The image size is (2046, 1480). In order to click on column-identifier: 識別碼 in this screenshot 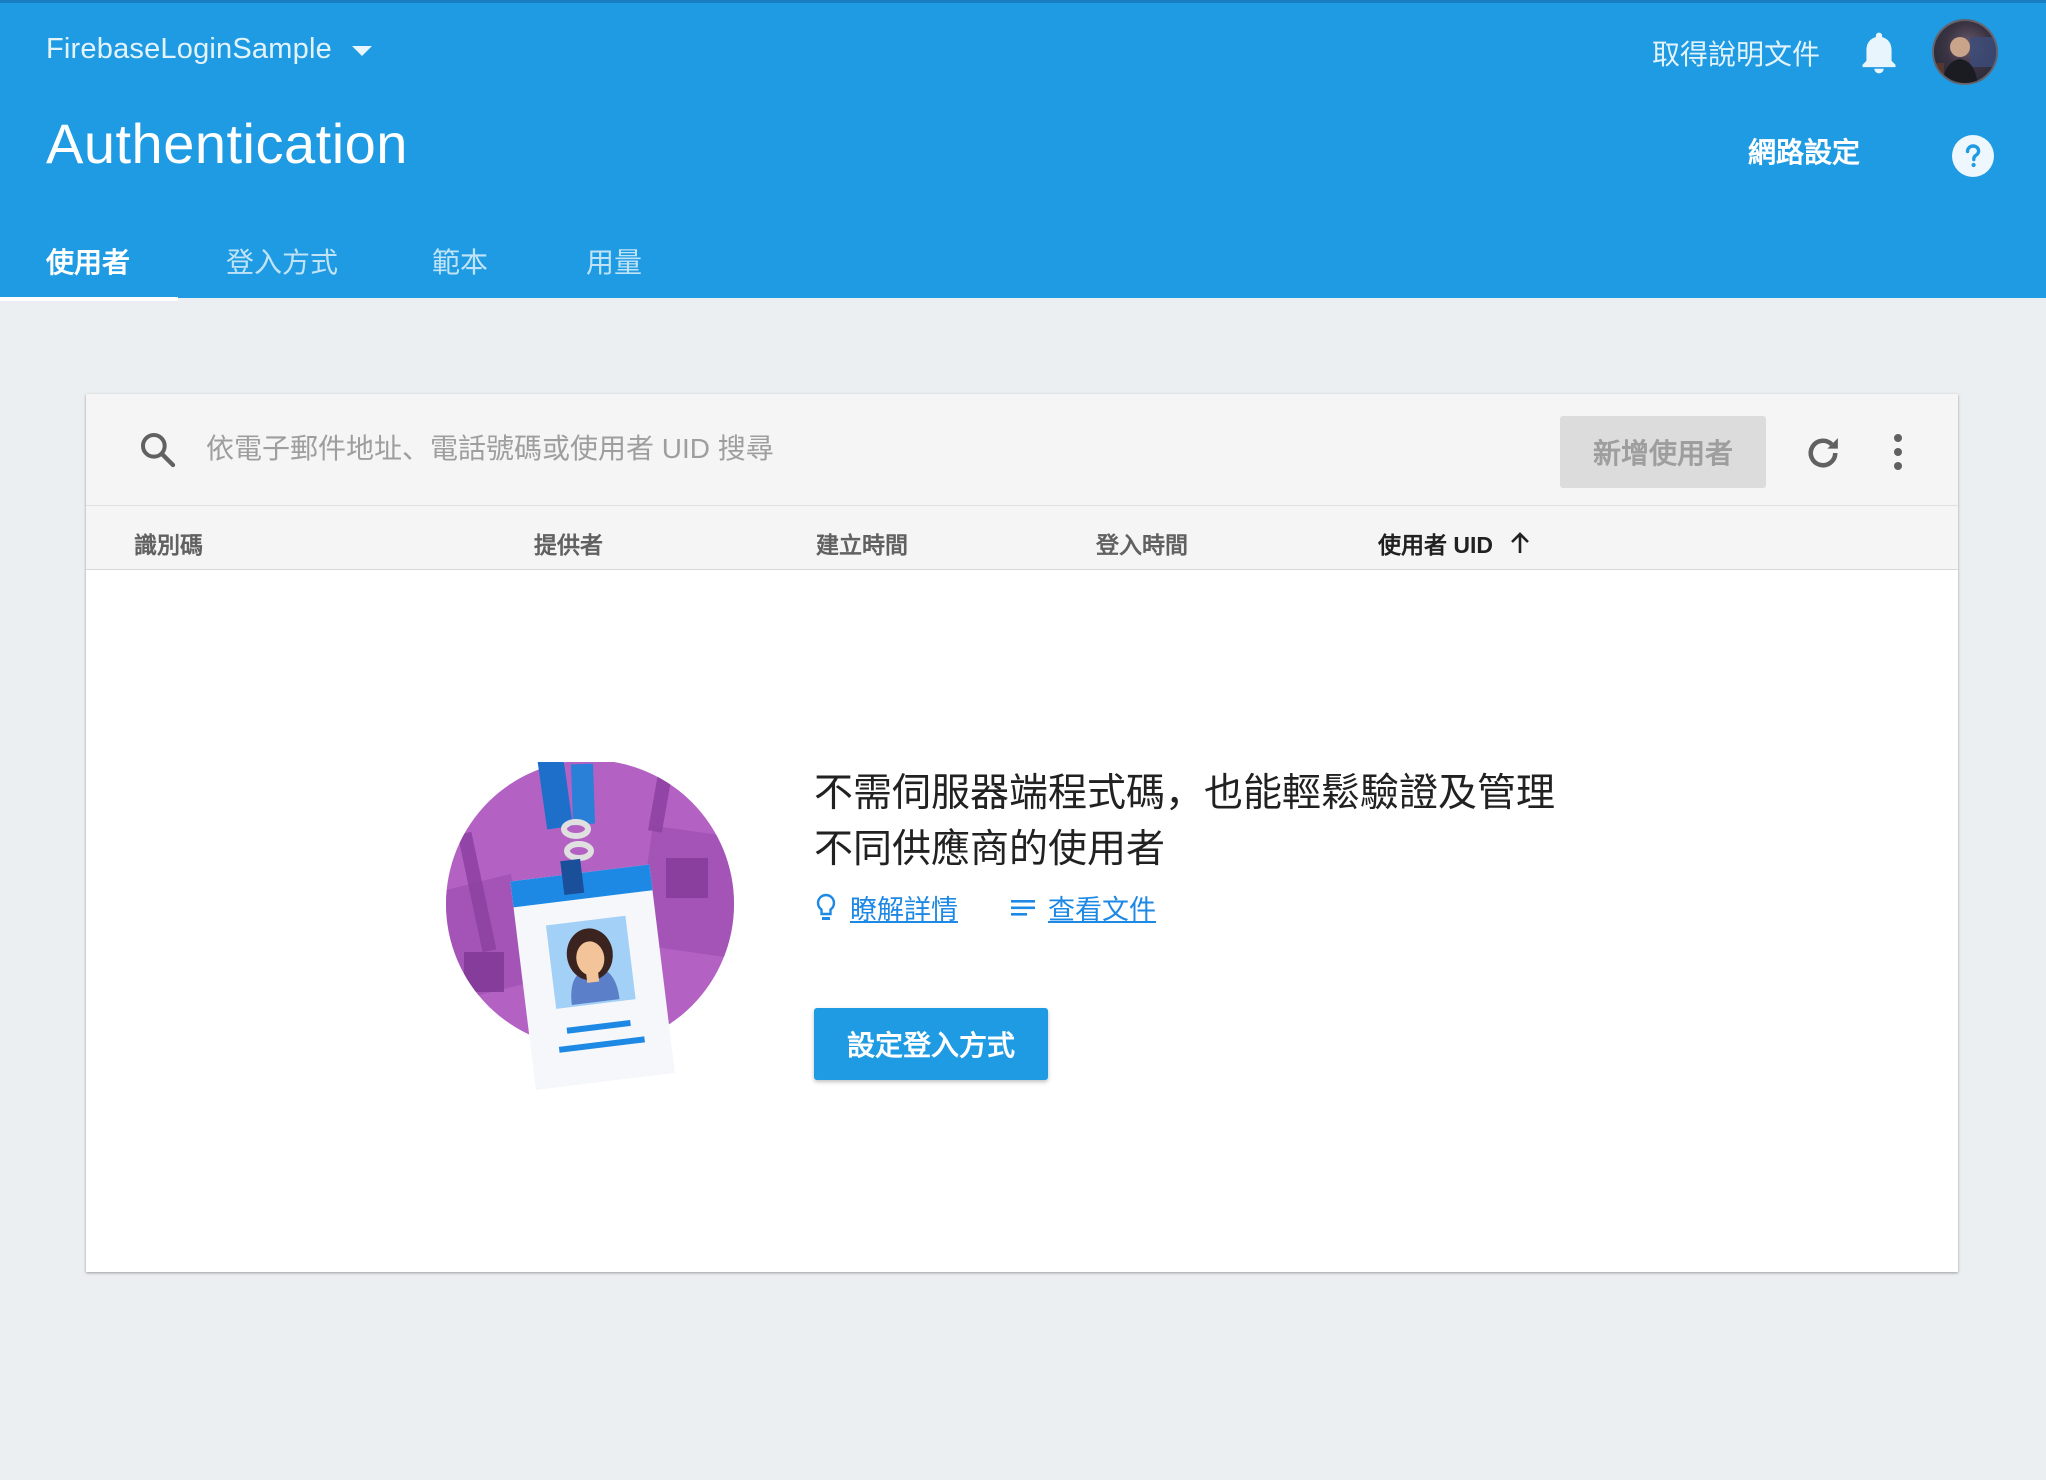, I will do `click(168, 543)`.